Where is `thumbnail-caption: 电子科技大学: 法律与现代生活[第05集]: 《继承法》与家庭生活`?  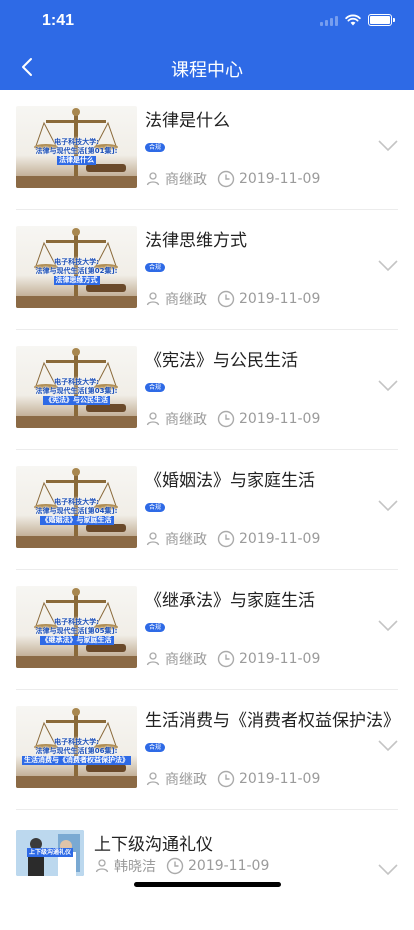 thumbnail-caption: 电子科技大学: 法律与现代生活[第05集]: 《继承法》与家庭生活 is located at coordinates (76, 631).